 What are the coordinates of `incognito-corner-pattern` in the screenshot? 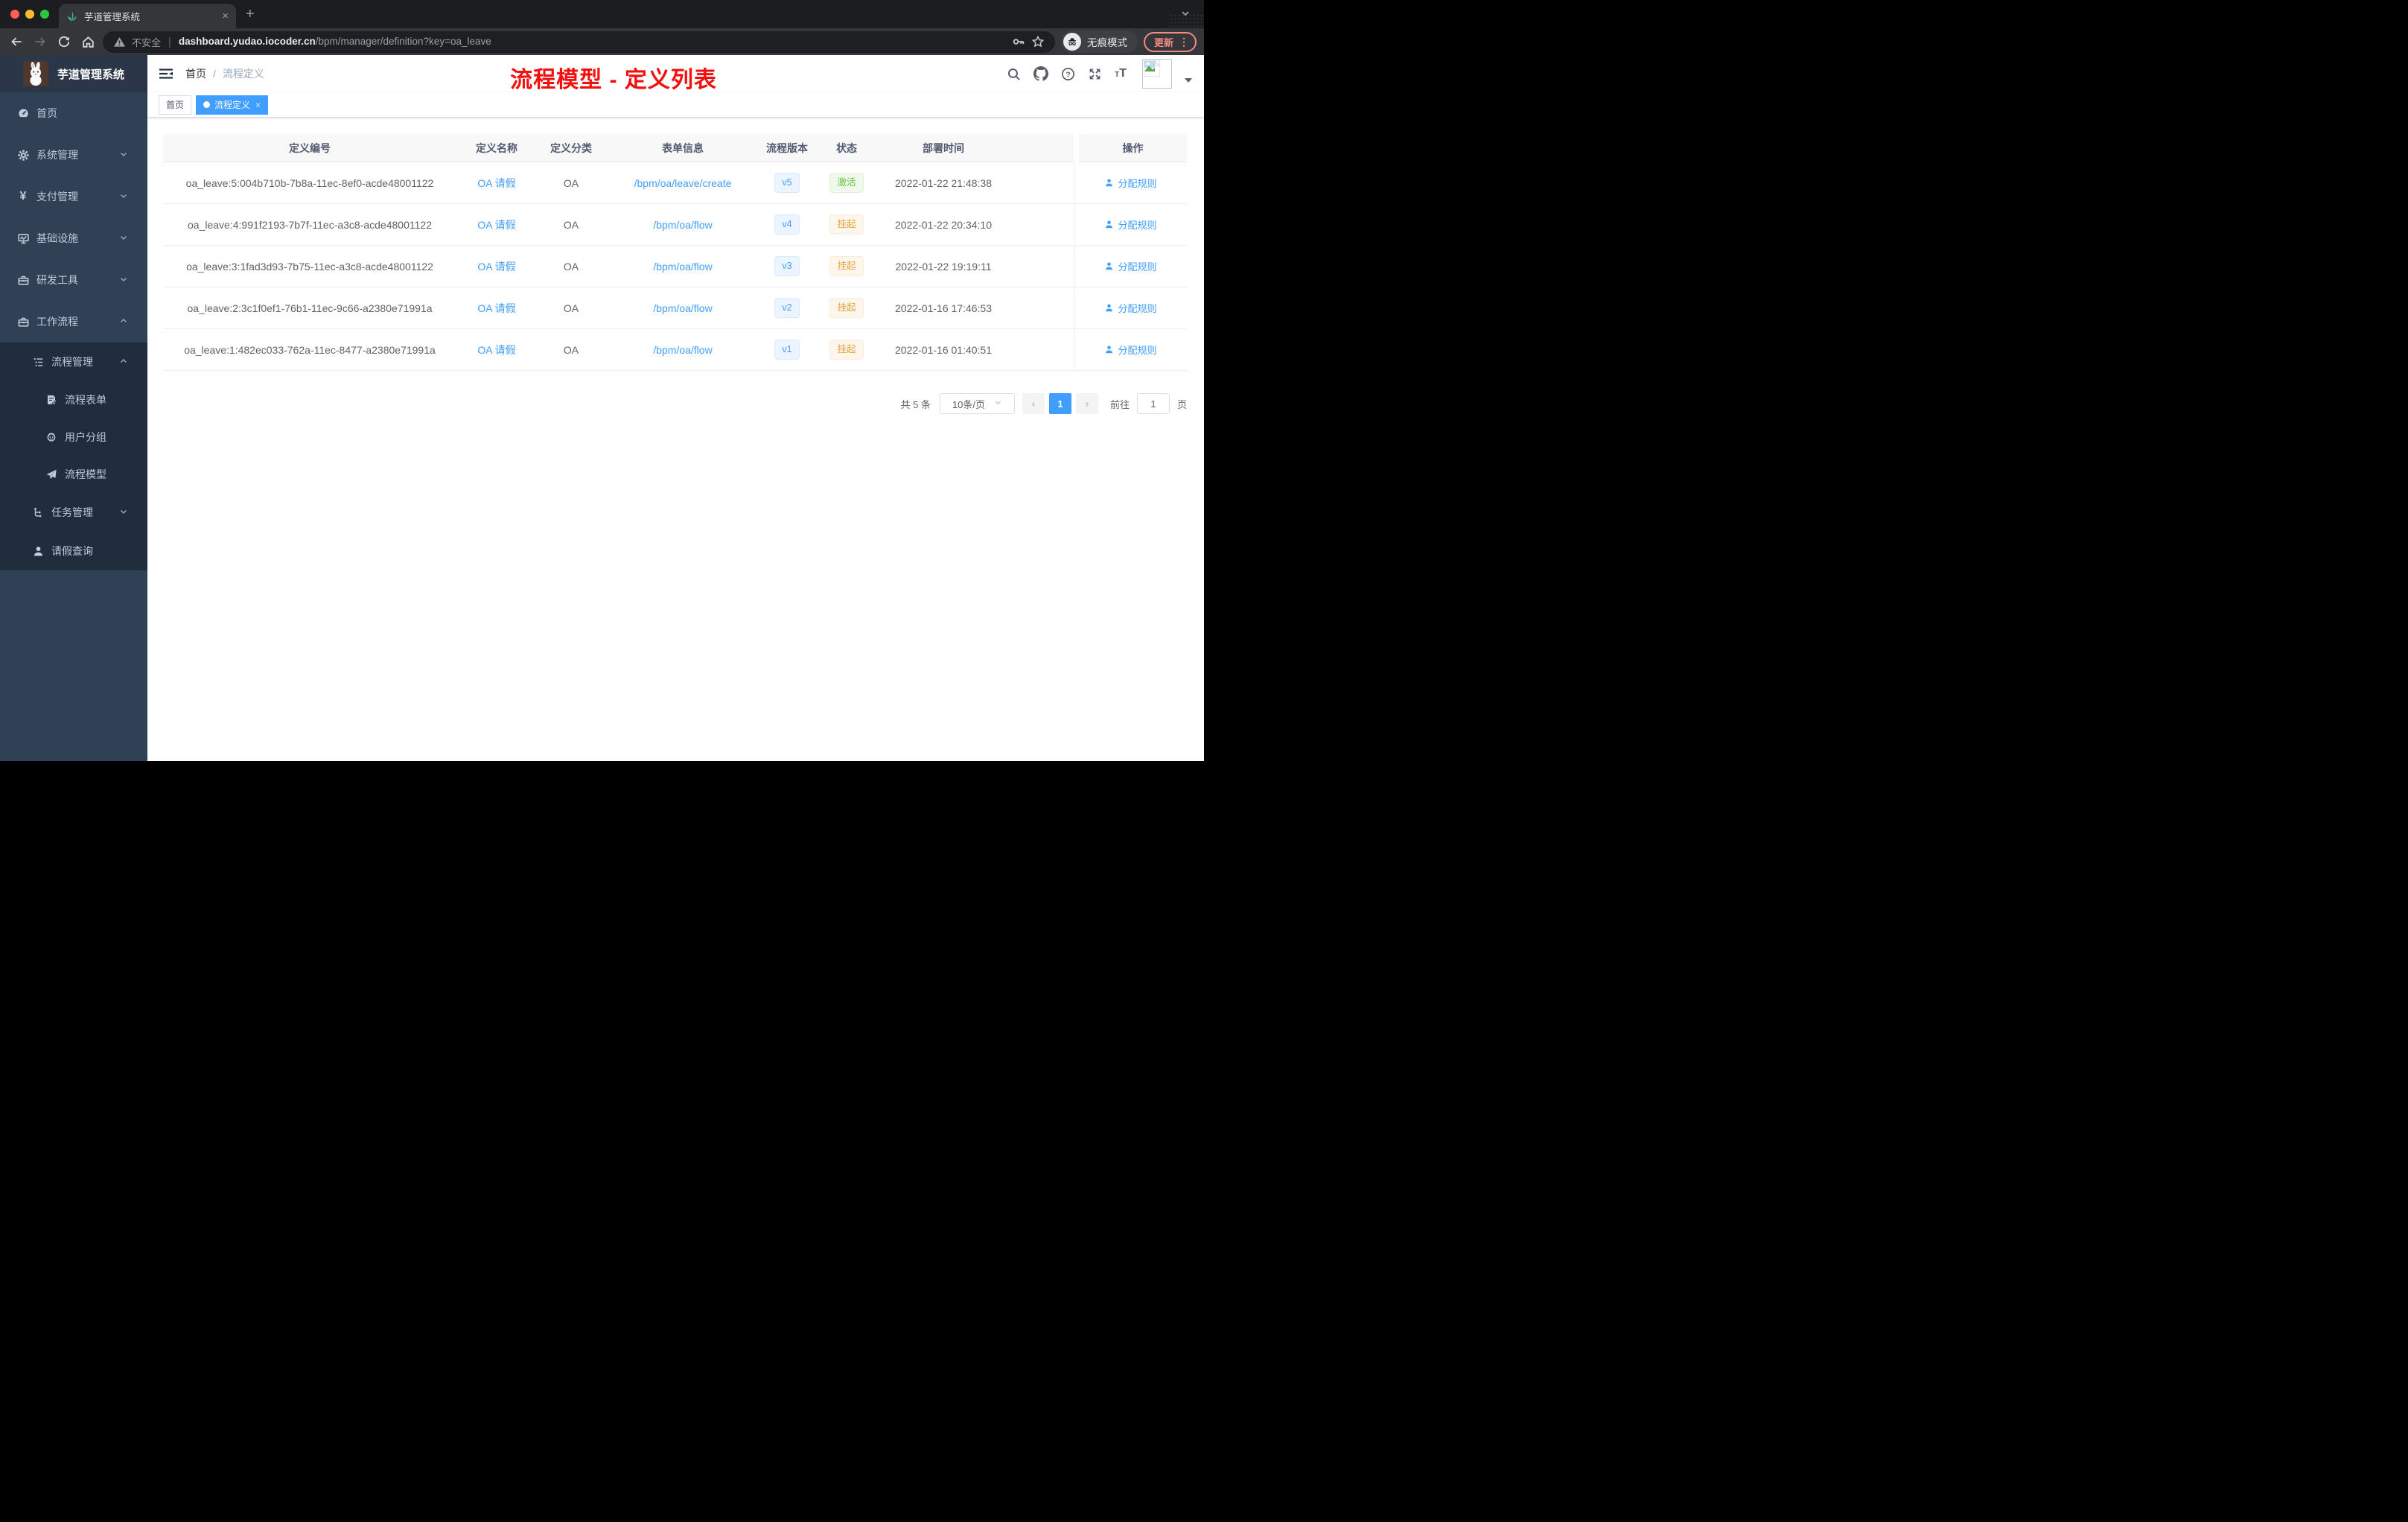 It's located at (1187, 20).